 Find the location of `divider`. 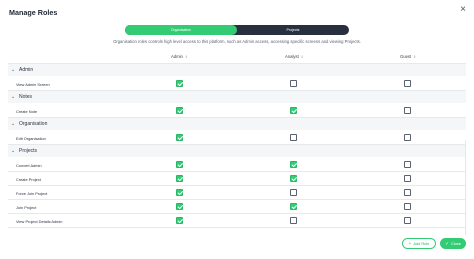

divider is located at coordinates (465, 187).